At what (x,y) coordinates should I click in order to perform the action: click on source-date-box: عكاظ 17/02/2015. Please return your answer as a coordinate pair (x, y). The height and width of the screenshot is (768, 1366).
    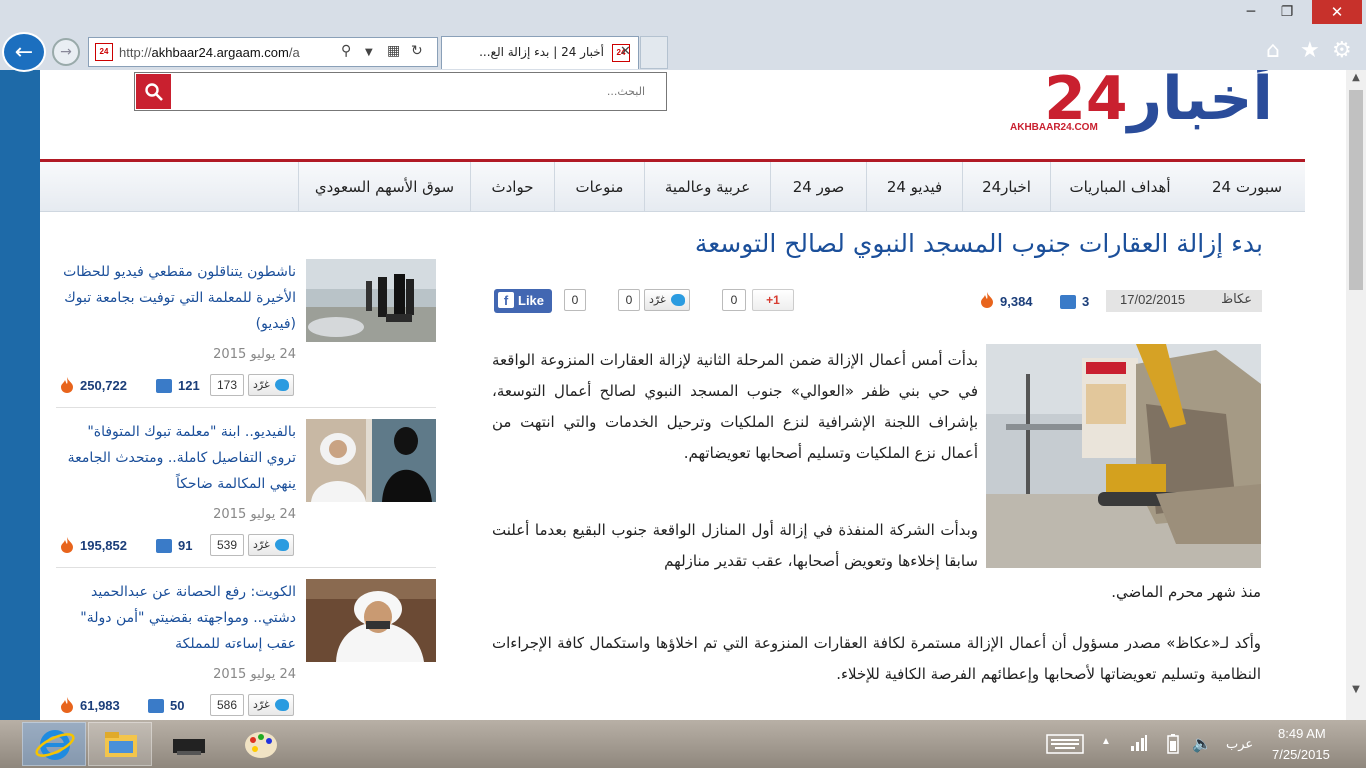
    Looking at the image, I should click on (1184, 301).